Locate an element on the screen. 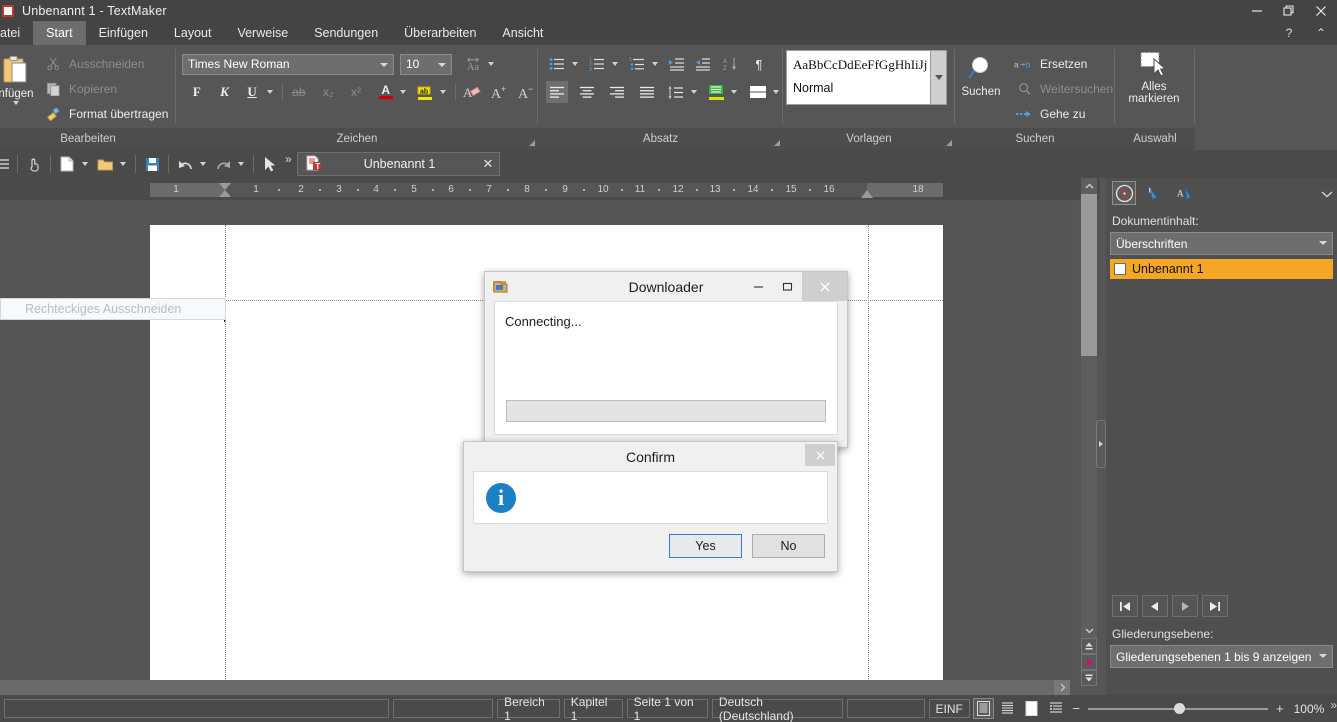 This screenshot has width=1337, height=722. no-button: No is located at coordinates (788, 546).